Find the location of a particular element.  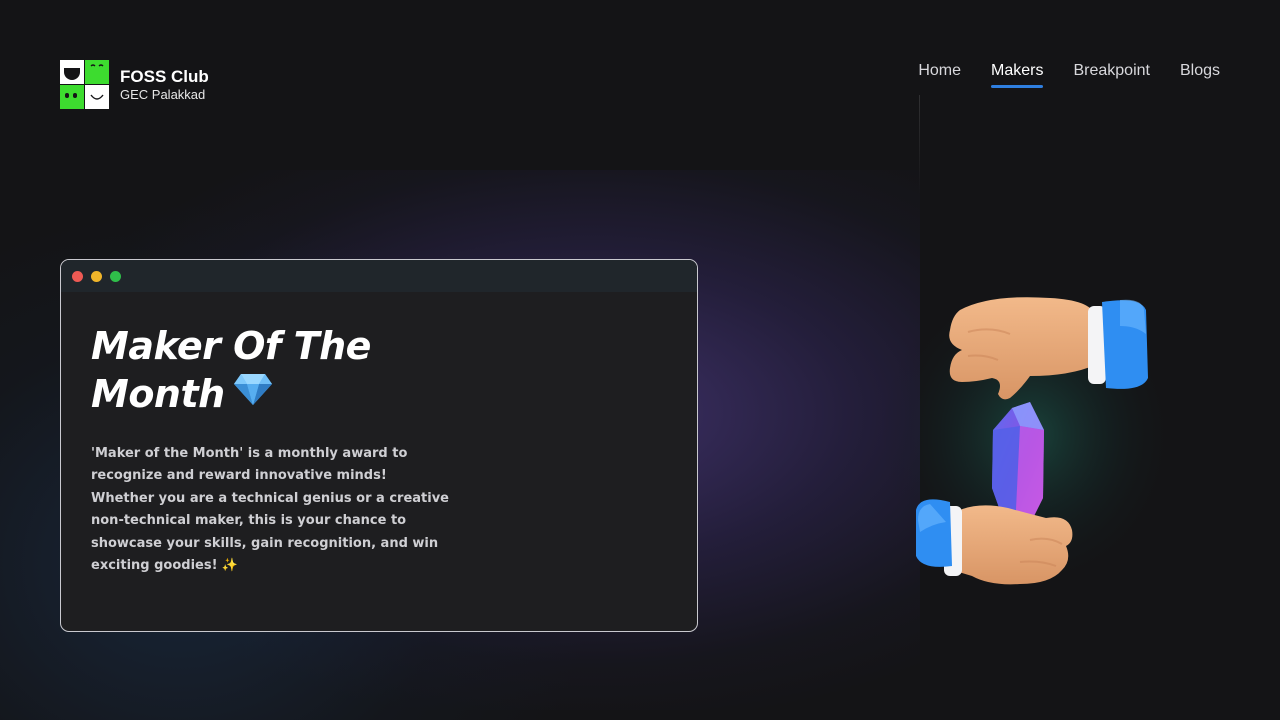

gem-icon is located at coordinates (253, 393).